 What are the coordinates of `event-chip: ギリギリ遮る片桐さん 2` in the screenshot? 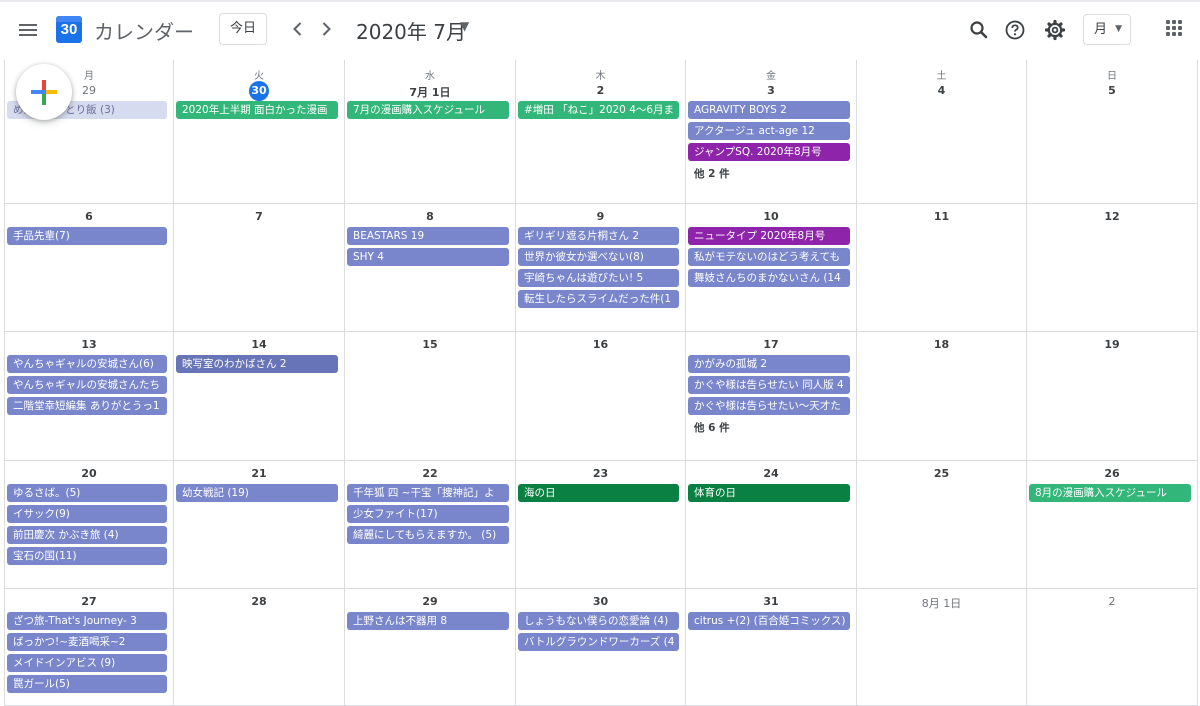 It's located at (598, 236).